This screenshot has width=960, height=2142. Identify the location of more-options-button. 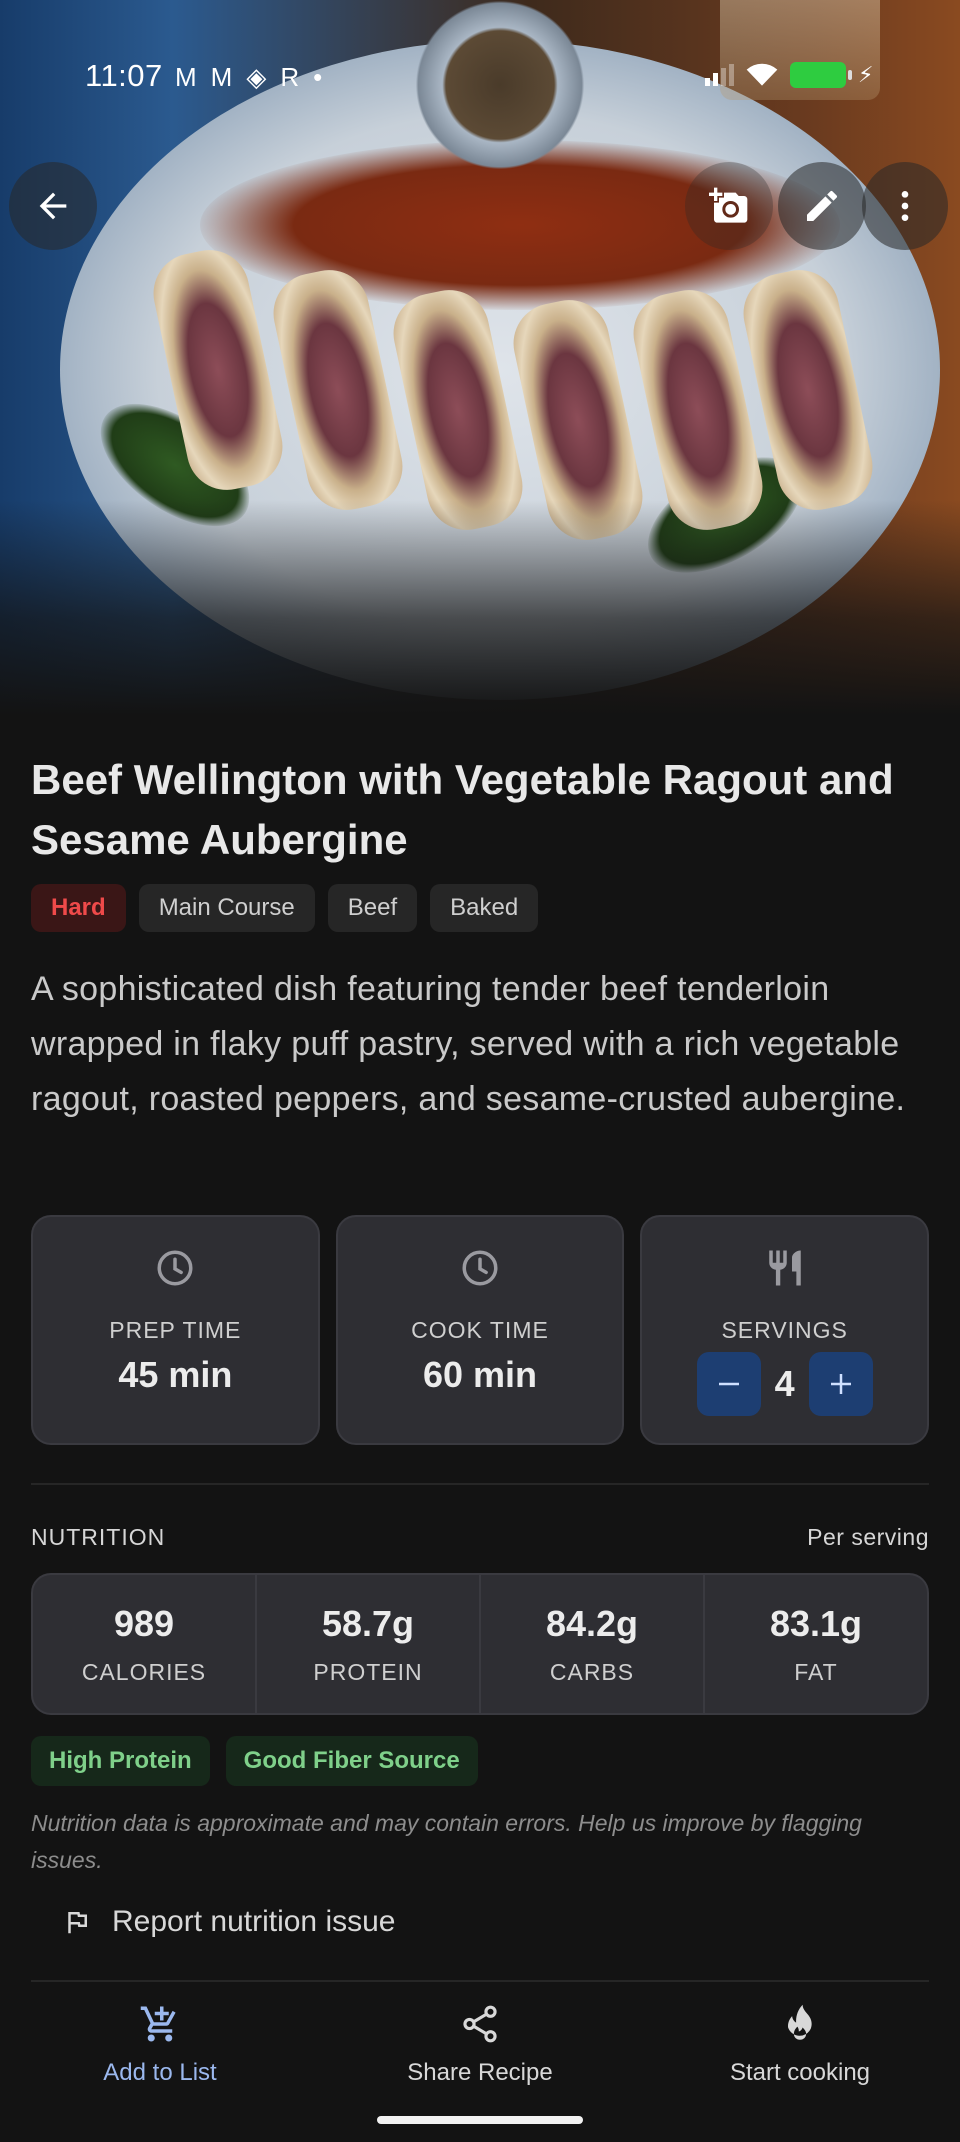
(905, 206).